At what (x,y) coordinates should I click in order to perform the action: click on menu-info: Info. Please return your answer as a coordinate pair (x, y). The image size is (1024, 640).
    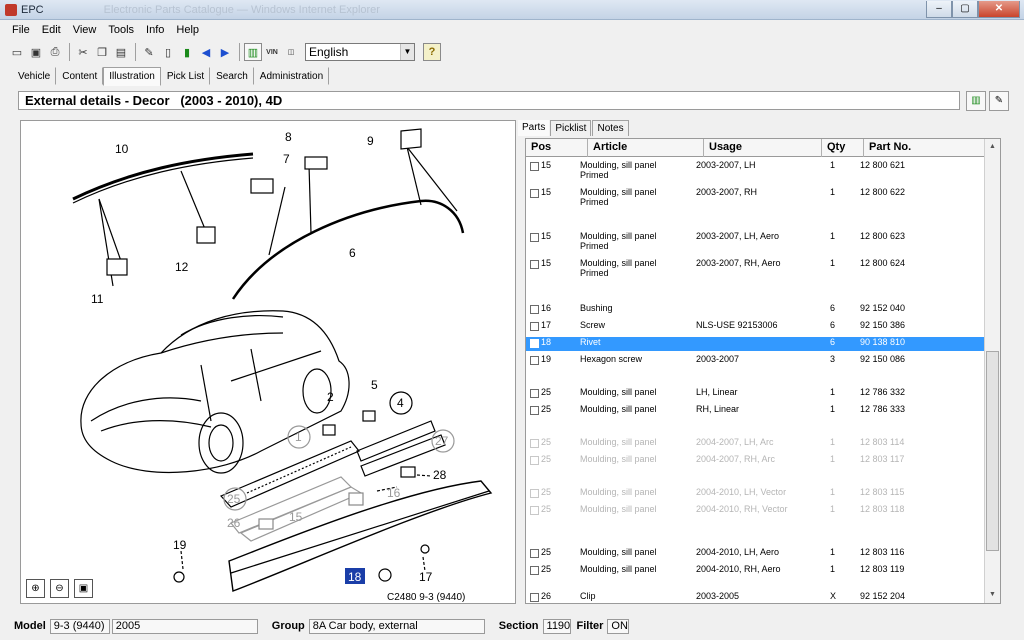
    Looking at the image, I should click on (155, 30).